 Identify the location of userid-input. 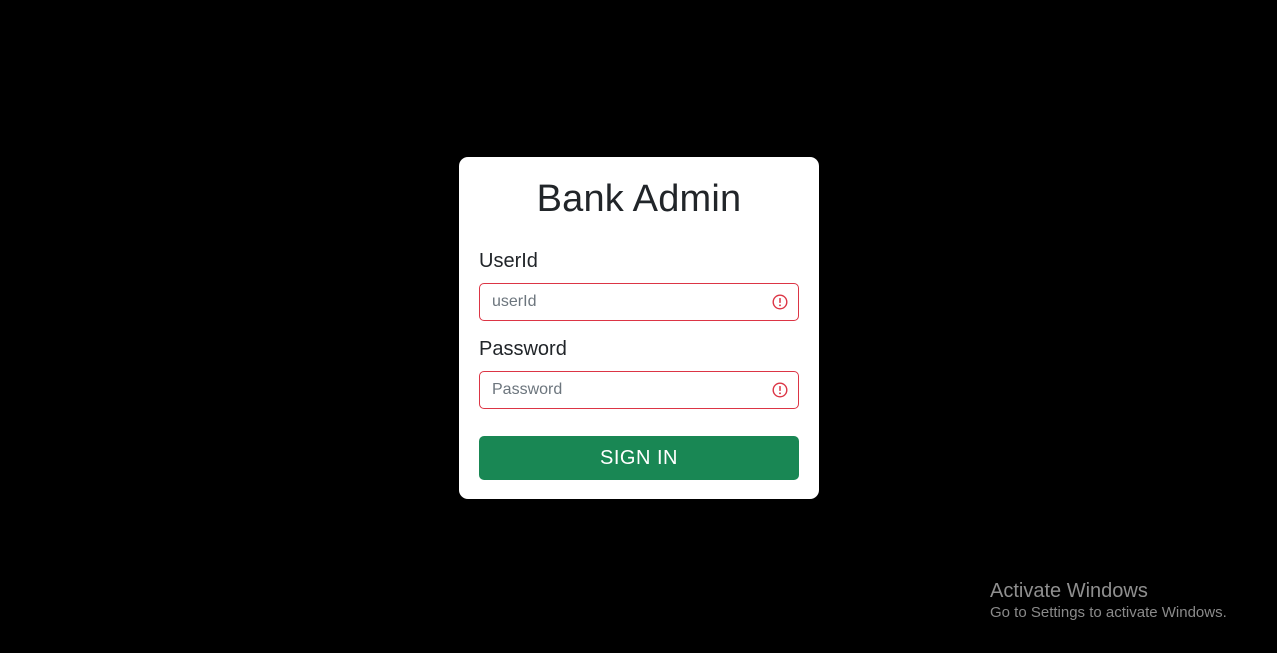
(639, 302).